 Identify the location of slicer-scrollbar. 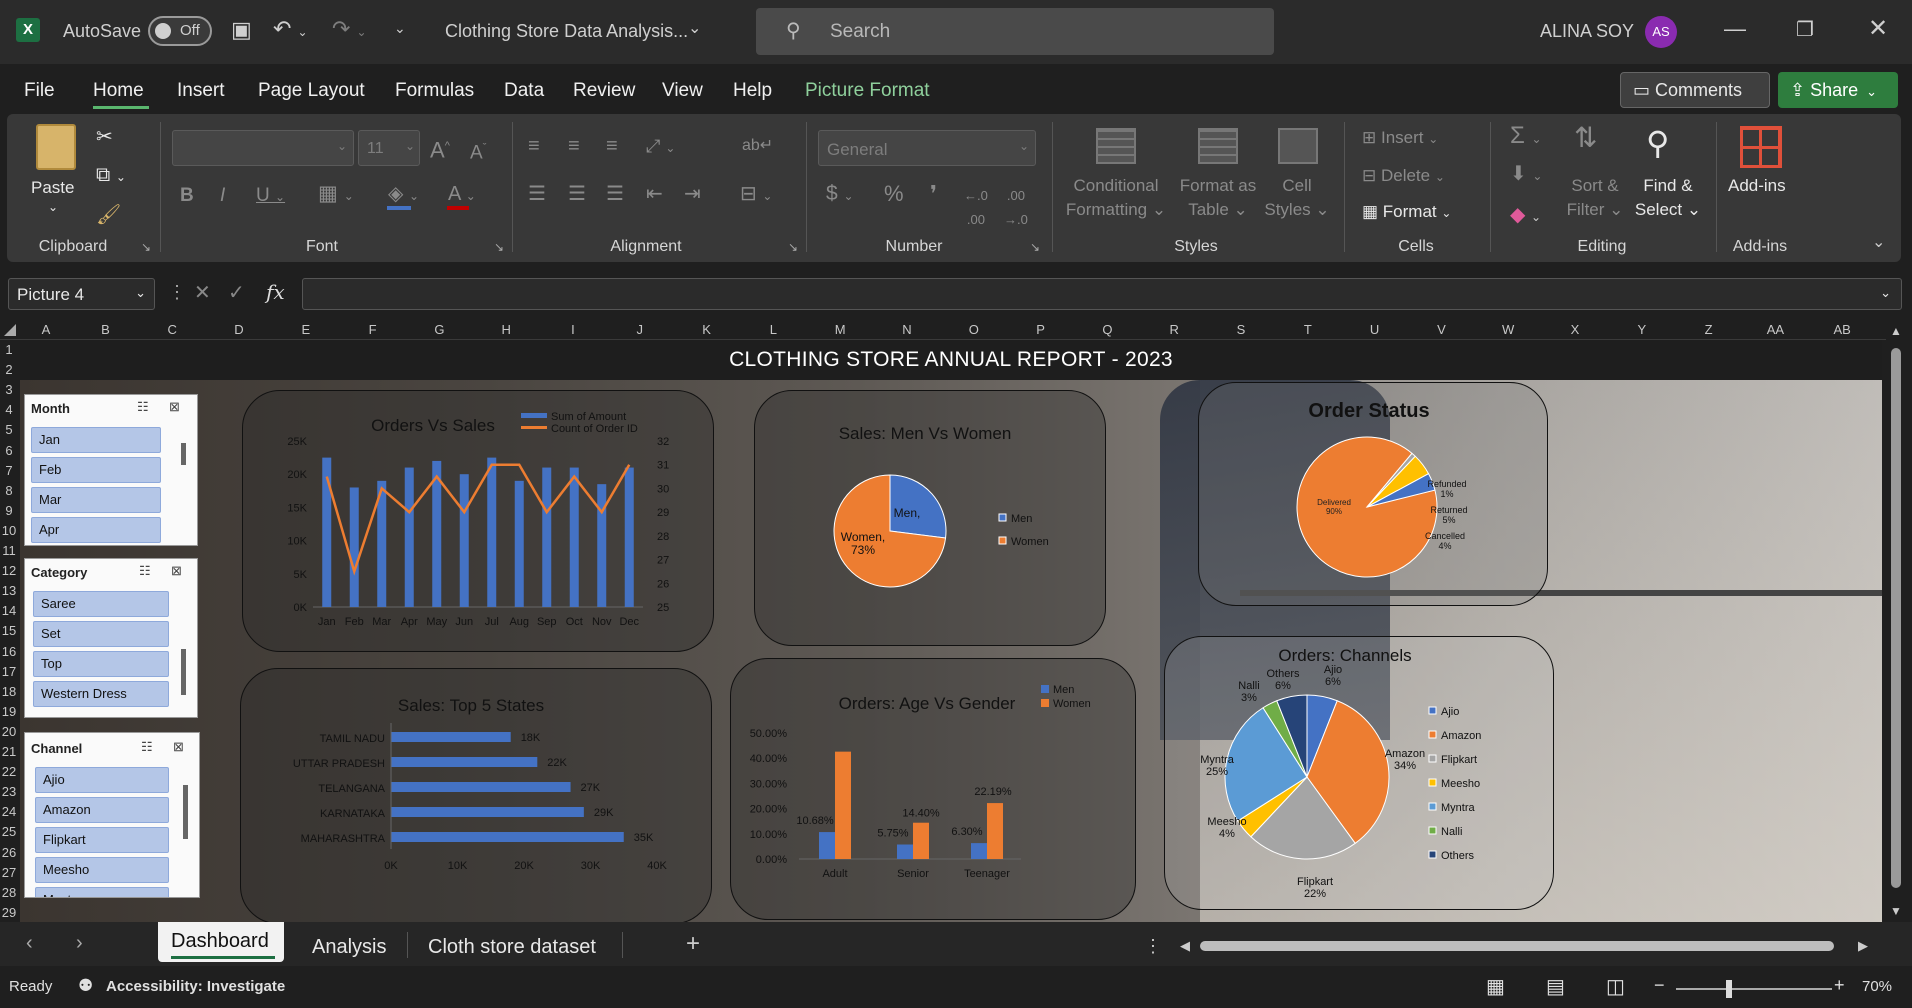
(183, 454).